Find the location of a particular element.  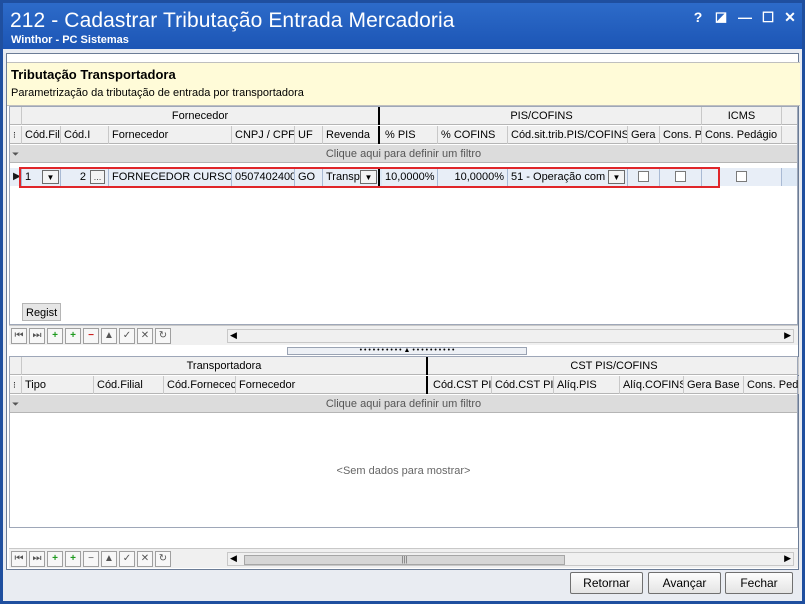

col-aliq-cofins: Alíq.COFINS is located at coordinates (652, 385).